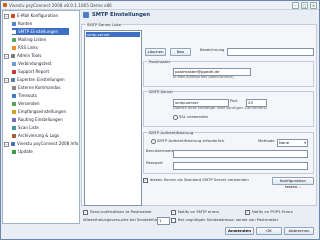 This screenshot has width=320, height=240. What do you see at coordinates (292, 143) in the screenshot?
I see `method-select: None ▾` at bounding box center [292, 143].